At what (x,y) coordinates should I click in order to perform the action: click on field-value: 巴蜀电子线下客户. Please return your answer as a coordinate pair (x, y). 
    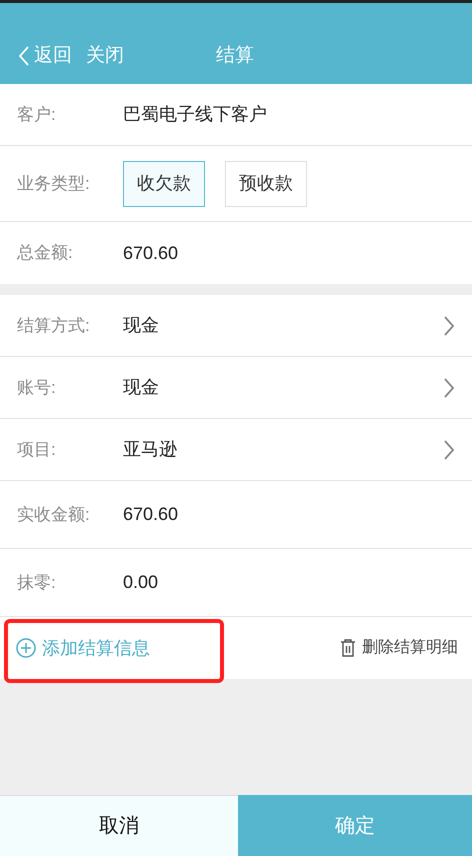
    Looking at the image, I should click on (195, 114).